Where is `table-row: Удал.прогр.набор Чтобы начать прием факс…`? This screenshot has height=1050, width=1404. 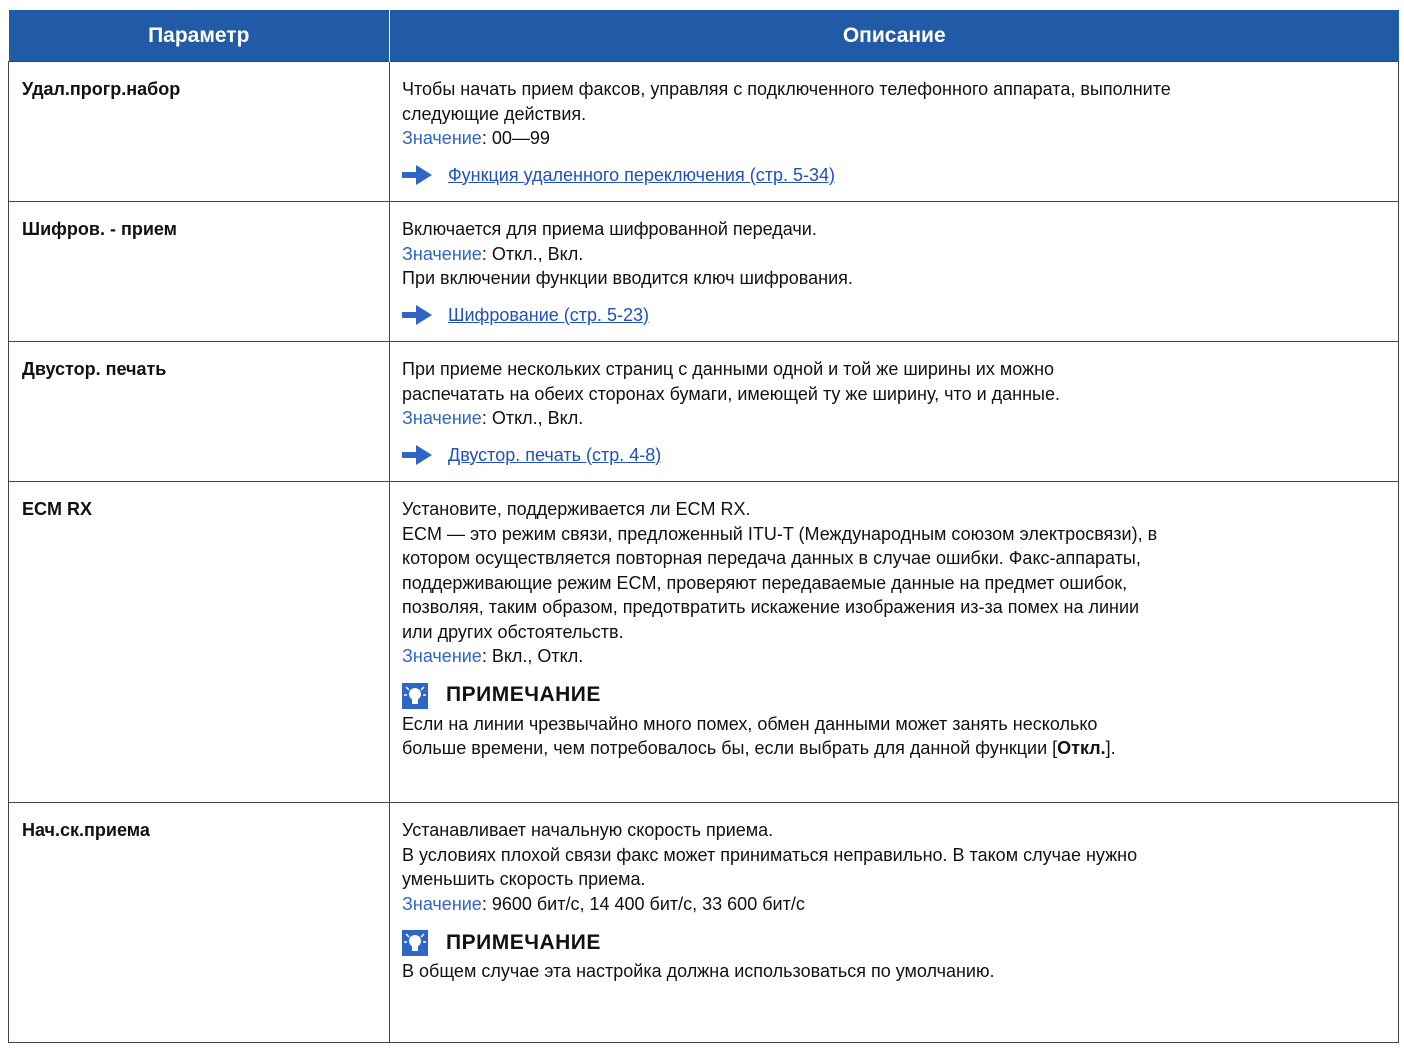 table-row: Удал.прогр.набор Чтобы начать прием факс… is located at coordinates (703, 131).